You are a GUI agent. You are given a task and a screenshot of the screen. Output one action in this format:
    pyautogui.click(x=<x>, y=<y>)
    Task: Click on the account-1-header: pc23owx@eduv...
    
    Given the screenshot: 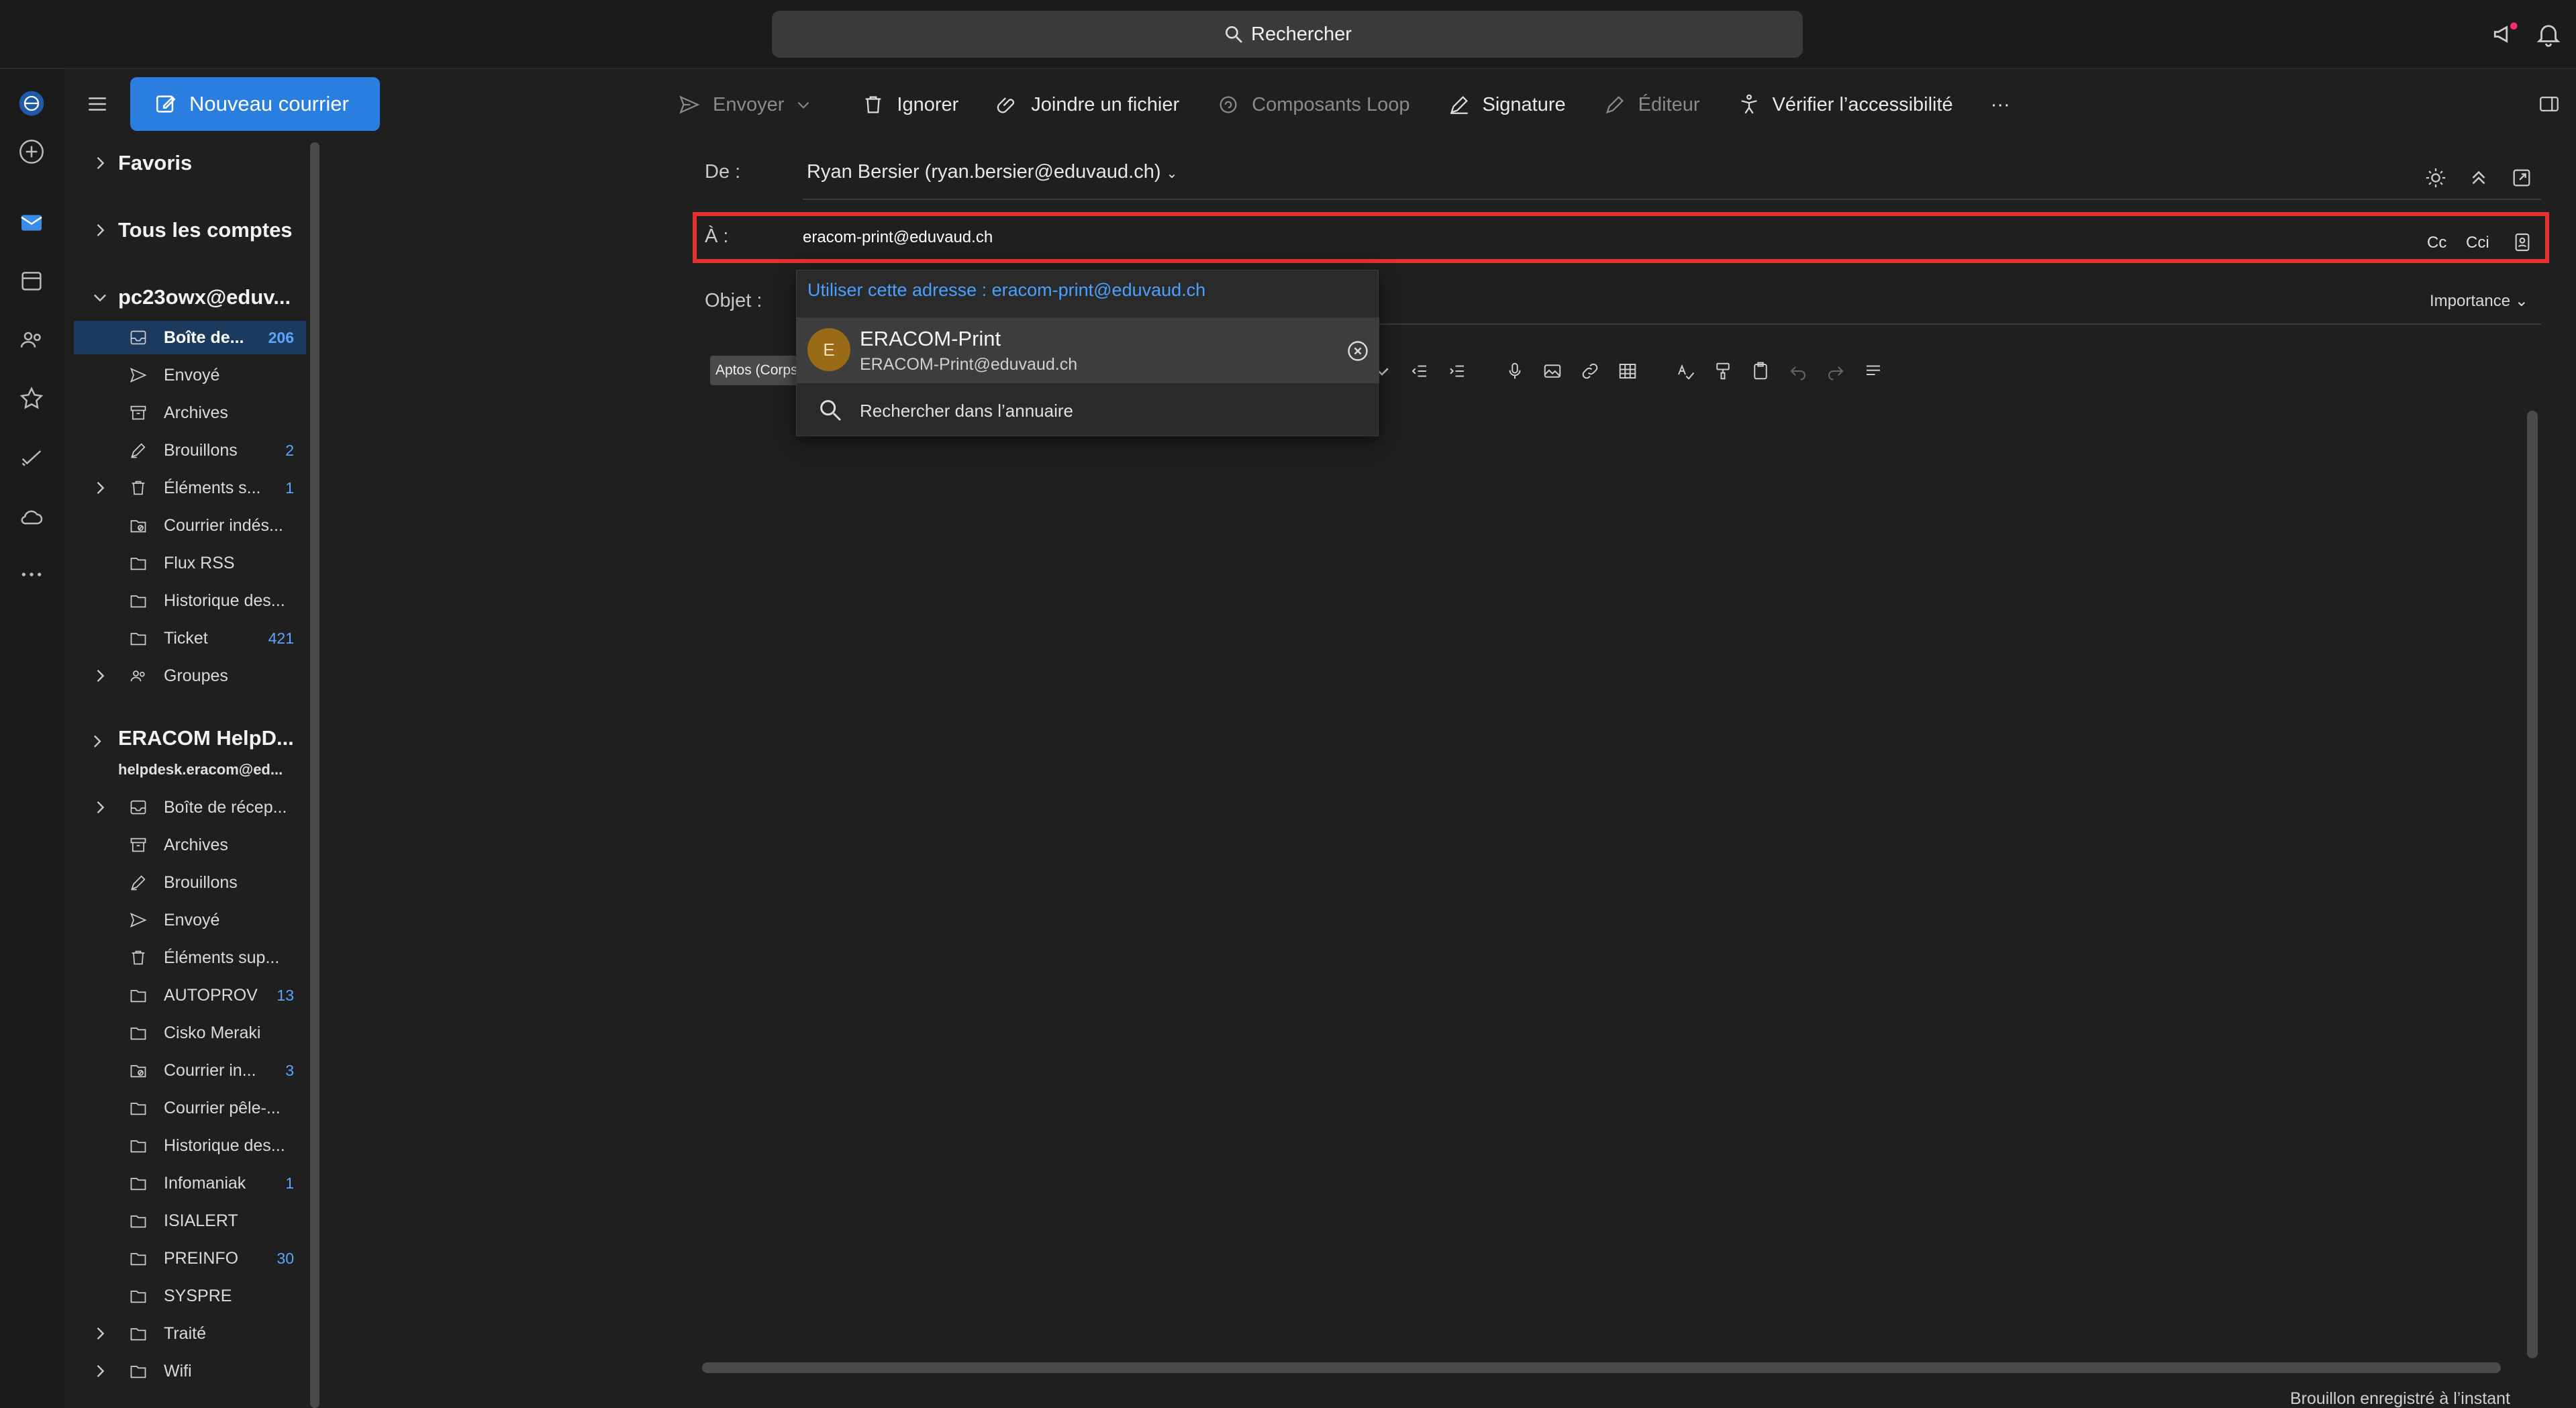 What is the action you would take?
    pyautogui.click(x=190, y=297)
    